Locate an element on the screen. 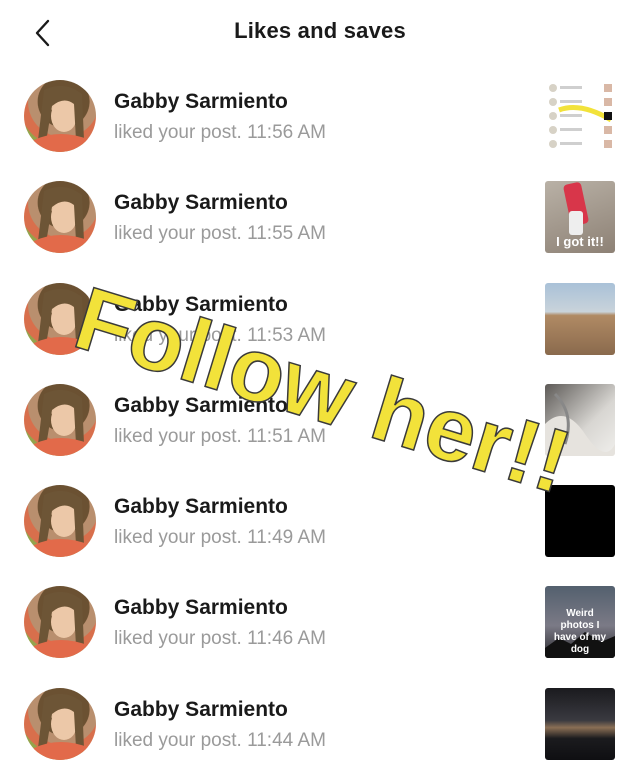 The height and width of the screenshot is (775, 640). post-thumbnail: Weird photos I have of my dog is located at coordinates (580, 622).